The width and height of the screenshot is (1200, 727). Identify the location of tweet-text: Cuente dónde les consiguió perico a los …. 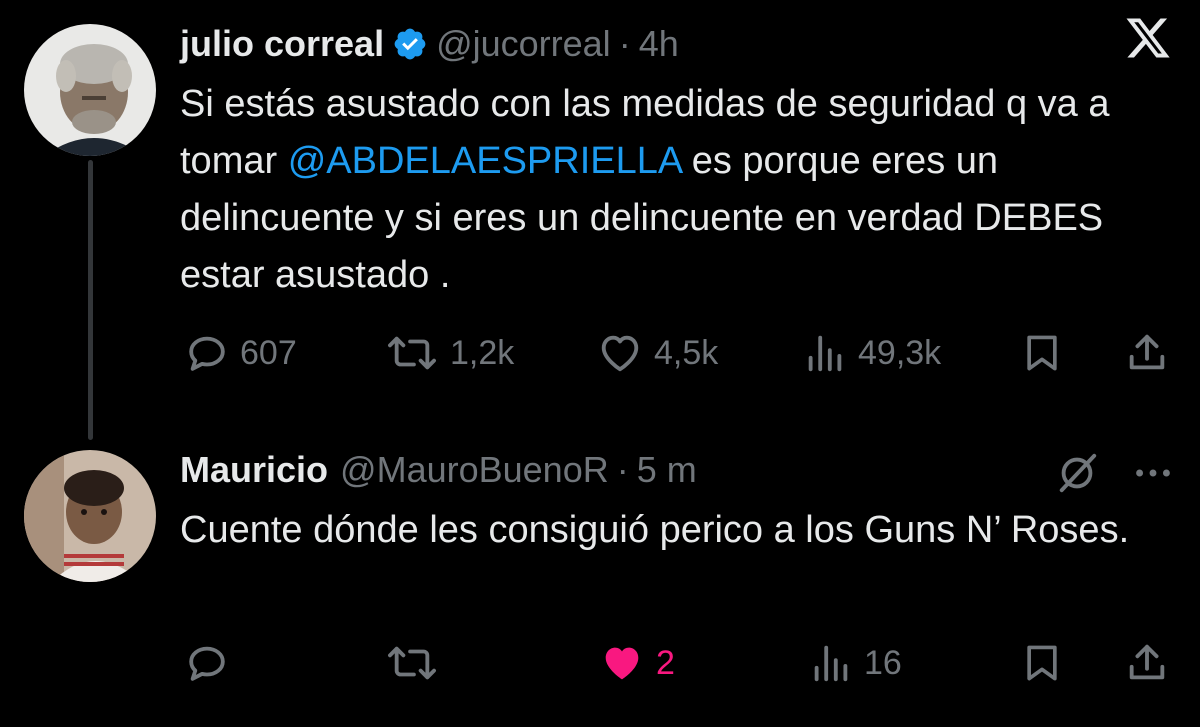
(655, 530).